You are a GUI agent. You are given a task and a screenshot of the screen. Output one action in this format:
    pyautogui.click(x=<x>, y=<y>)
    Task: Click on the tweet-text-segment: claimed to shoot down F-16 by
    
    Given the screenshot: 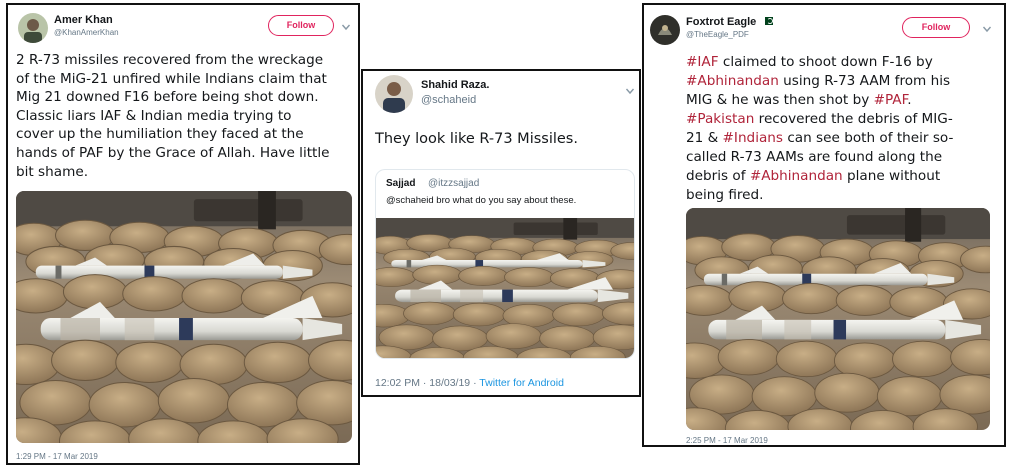 What is the action you would take?
    pyautogui.click(x=825, y=62)
    